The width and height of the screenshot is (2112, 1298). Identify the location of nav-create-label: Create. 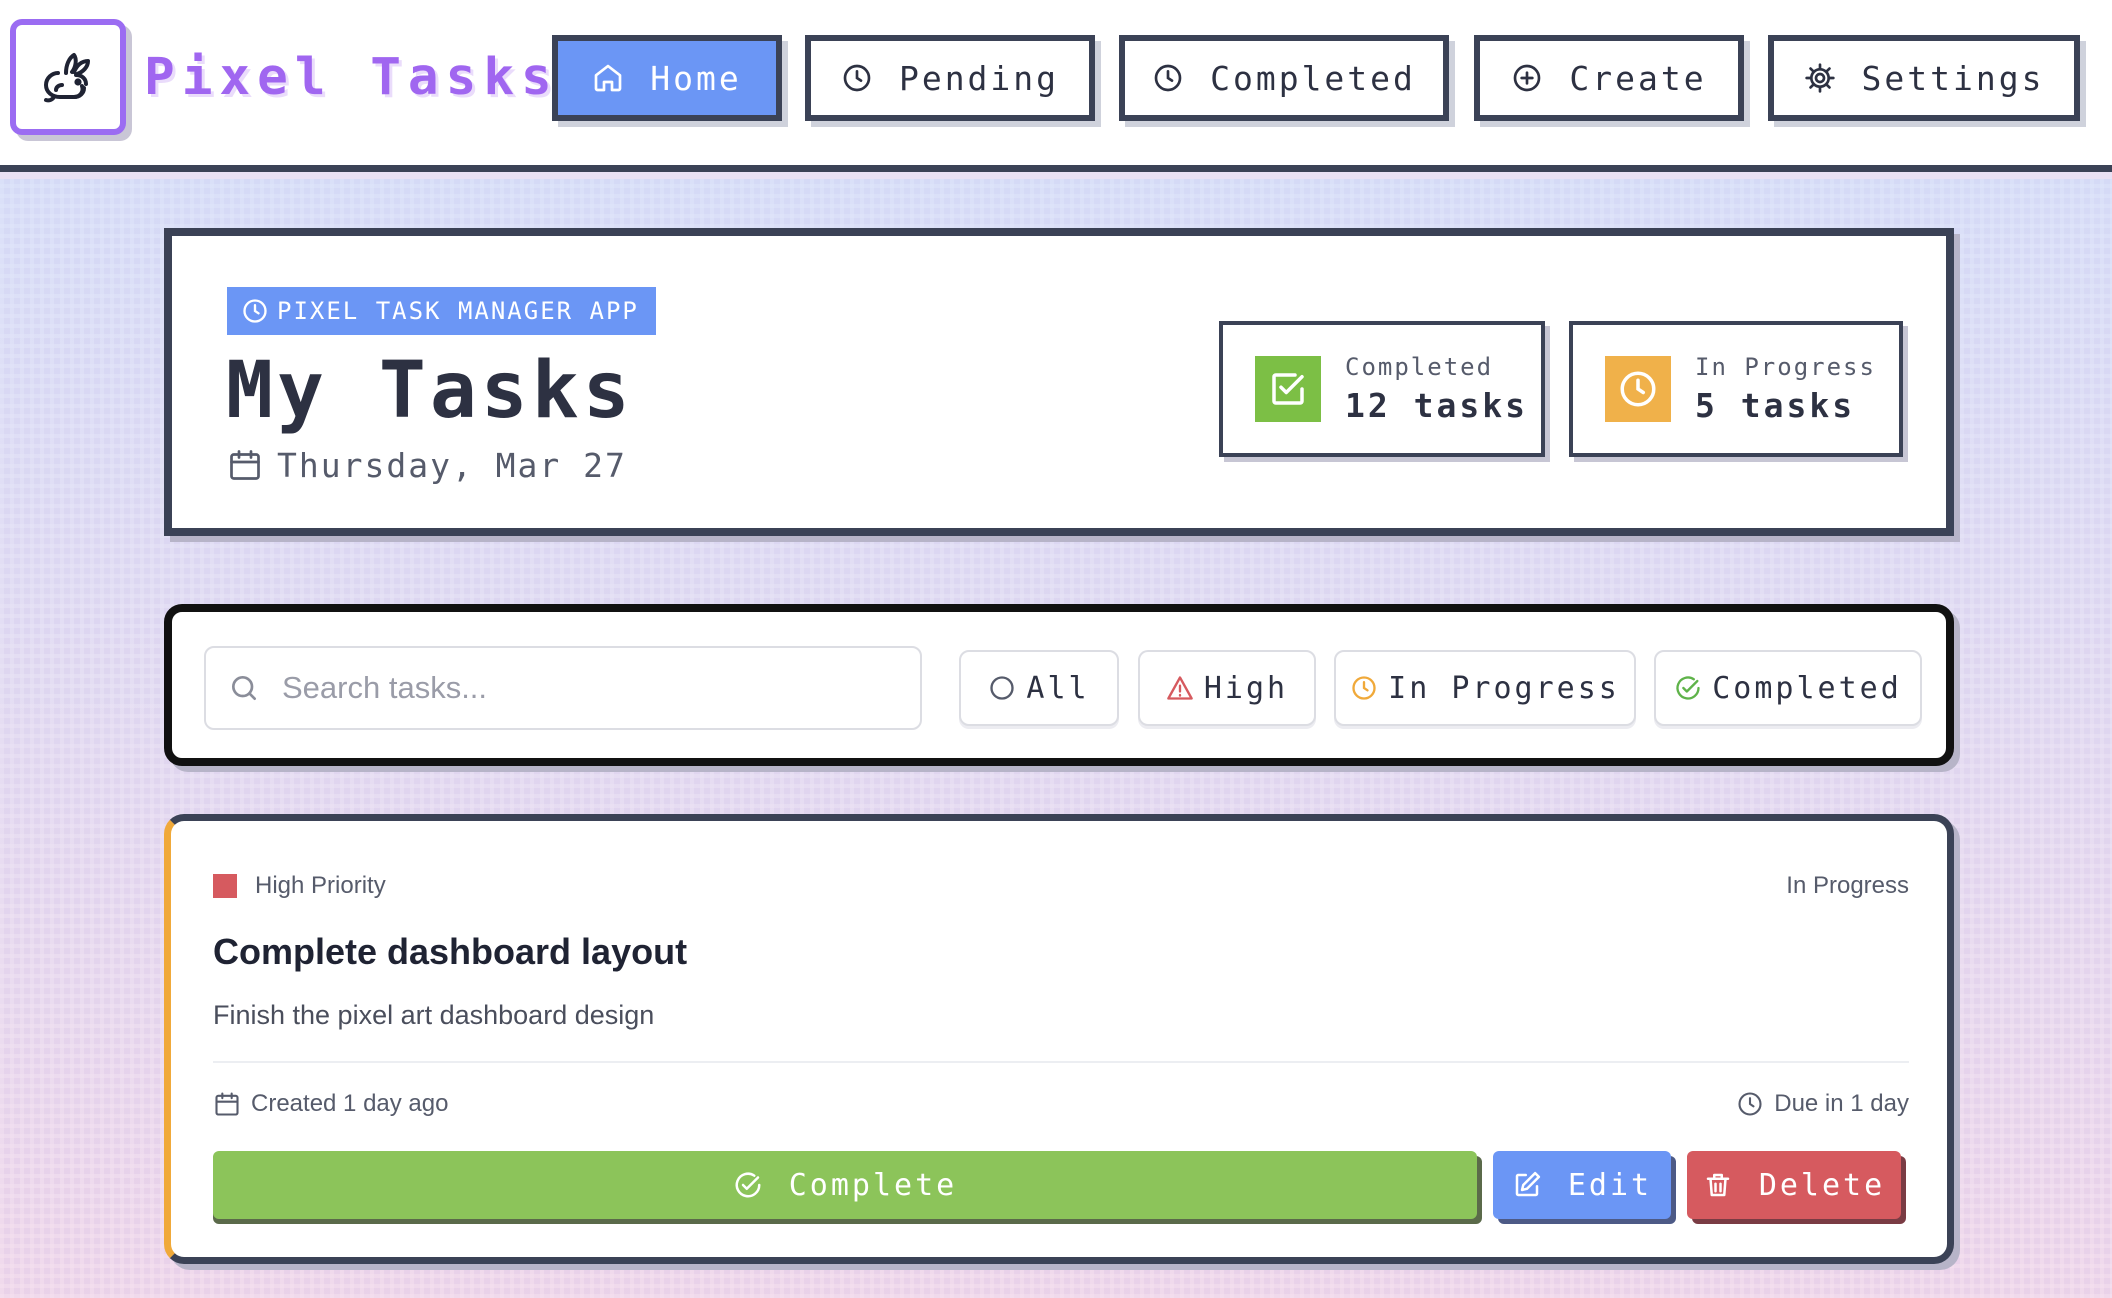
(1638, 78).